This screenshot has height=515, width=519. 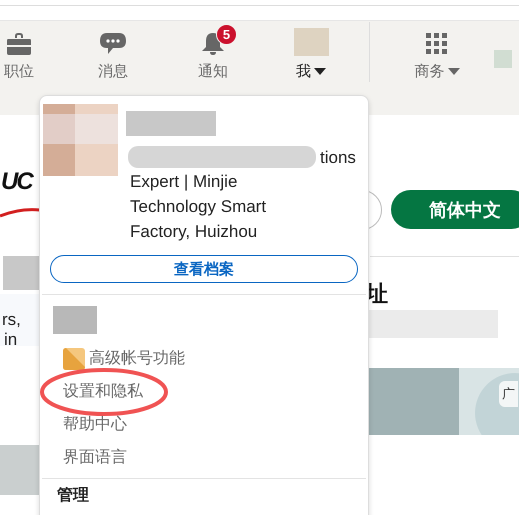 What do you see at coordinates (137, 358) in the screenshot?
I see `menu-item: 高级帐号功能` at bounding box center [137, 358].